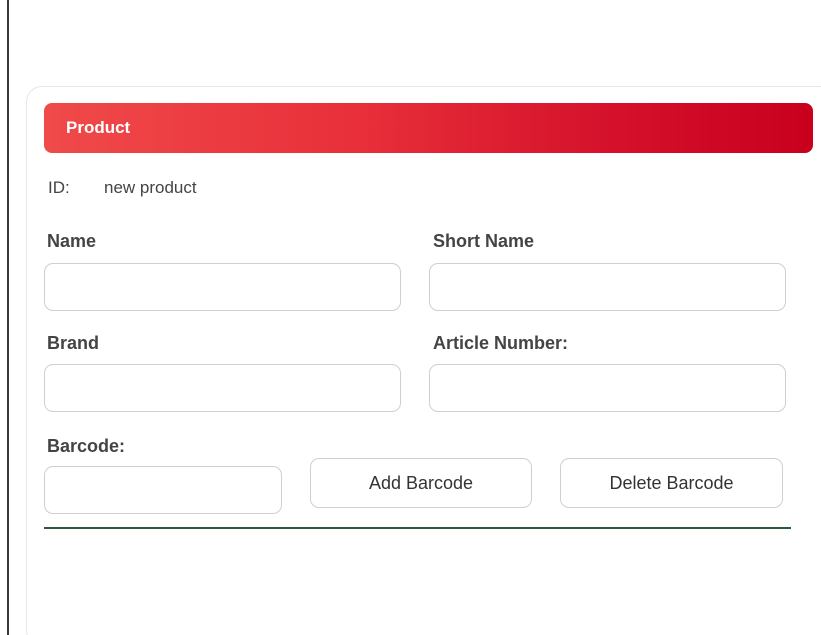 Image resolution: width=821 pixels, height=635 pixels. What do you see at coordinates (8, 317) in the screenshot?
I see `window-edge` at bounding box center [8, 317].